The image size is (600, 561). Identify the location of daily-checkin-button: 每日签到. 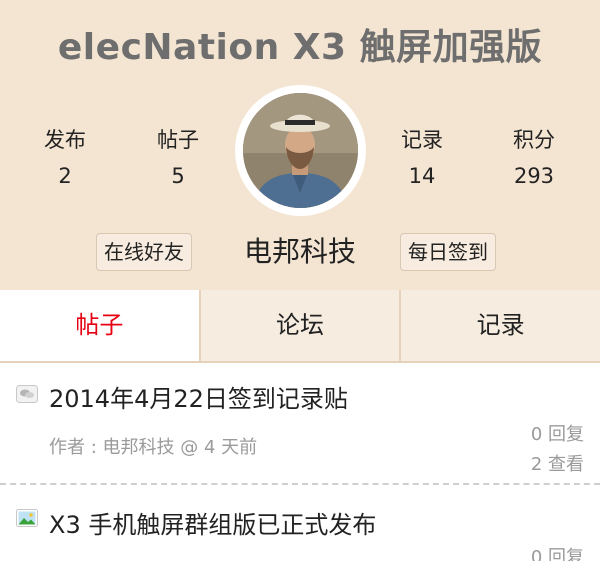
(448, 252).